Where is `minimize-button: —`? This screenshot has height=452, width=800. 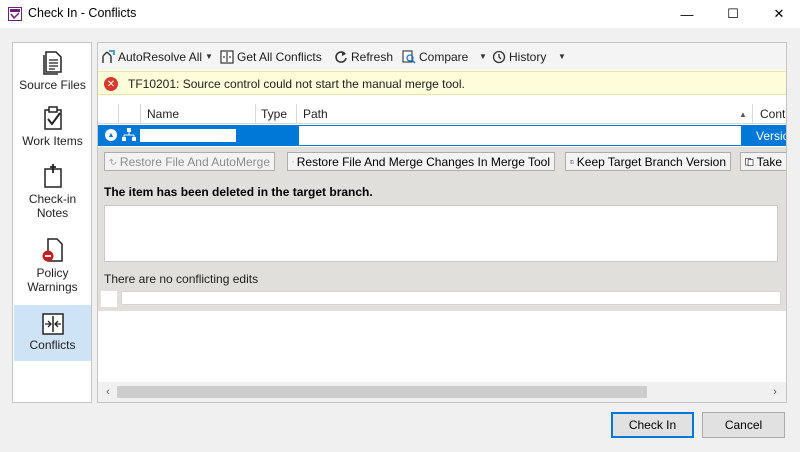
minimize-button: — is located at coordinates (687, 14).